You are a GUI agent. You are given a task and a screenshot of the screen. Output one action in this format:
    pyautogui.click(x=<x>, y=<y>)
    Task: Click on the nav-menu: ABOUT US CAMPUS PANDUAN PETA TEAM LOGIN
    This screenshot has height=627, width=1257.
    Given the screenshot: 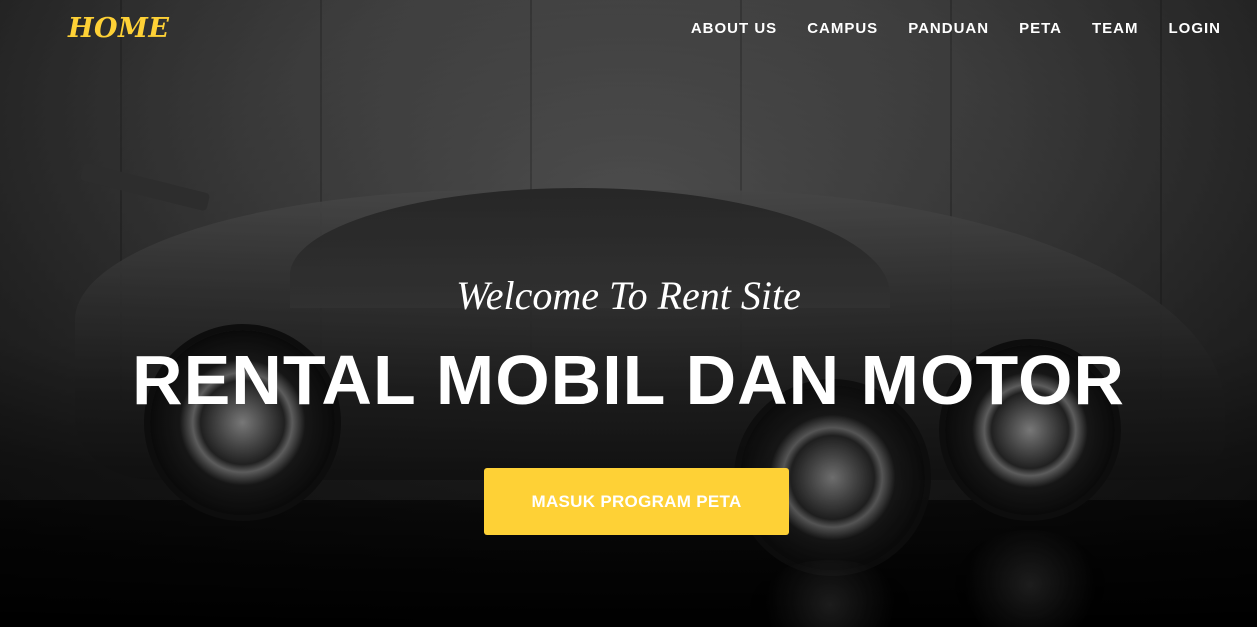 What is the action you would take?
    pyautogui.click(x=941, y=28)
    